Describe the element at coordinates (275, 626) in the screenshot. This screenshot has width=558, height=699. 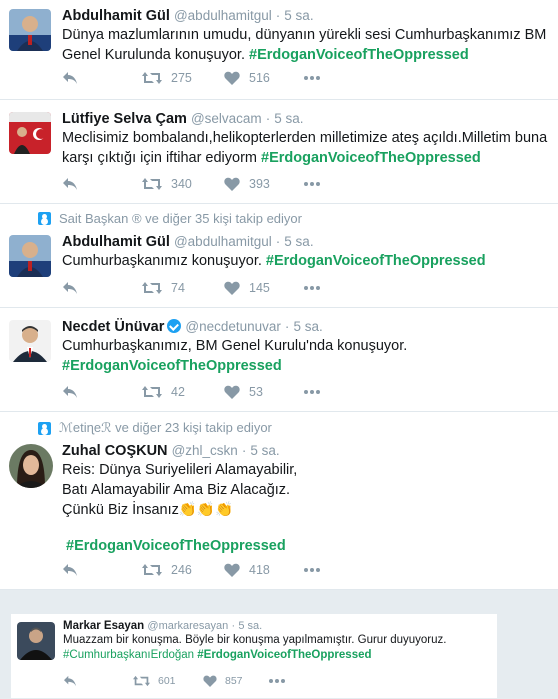
I see `tweet-header: Markar Esayan @markaresayan · 5 sa.` at that location.